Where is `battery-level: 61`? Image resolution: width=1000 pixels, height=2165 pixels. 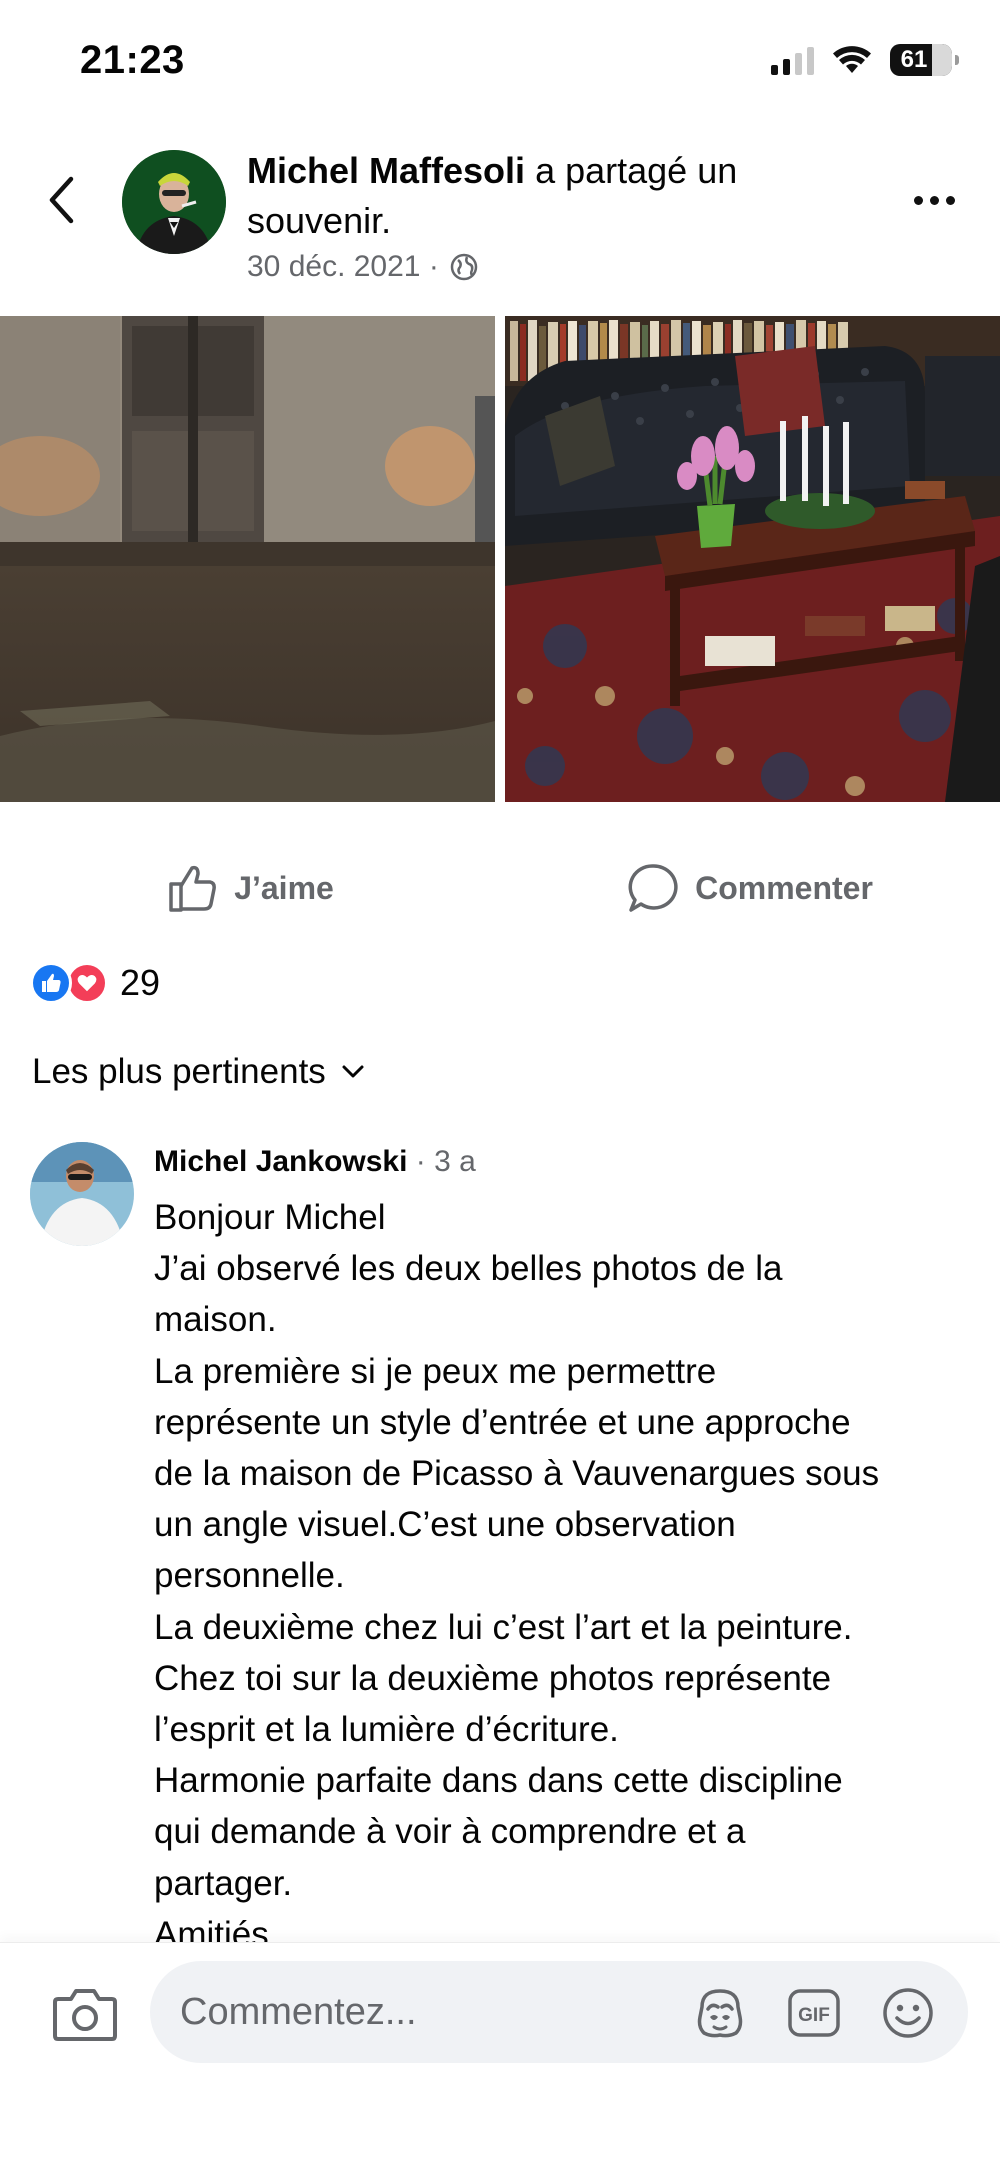
battery-level: 61 is located at coordinates (914, 59).